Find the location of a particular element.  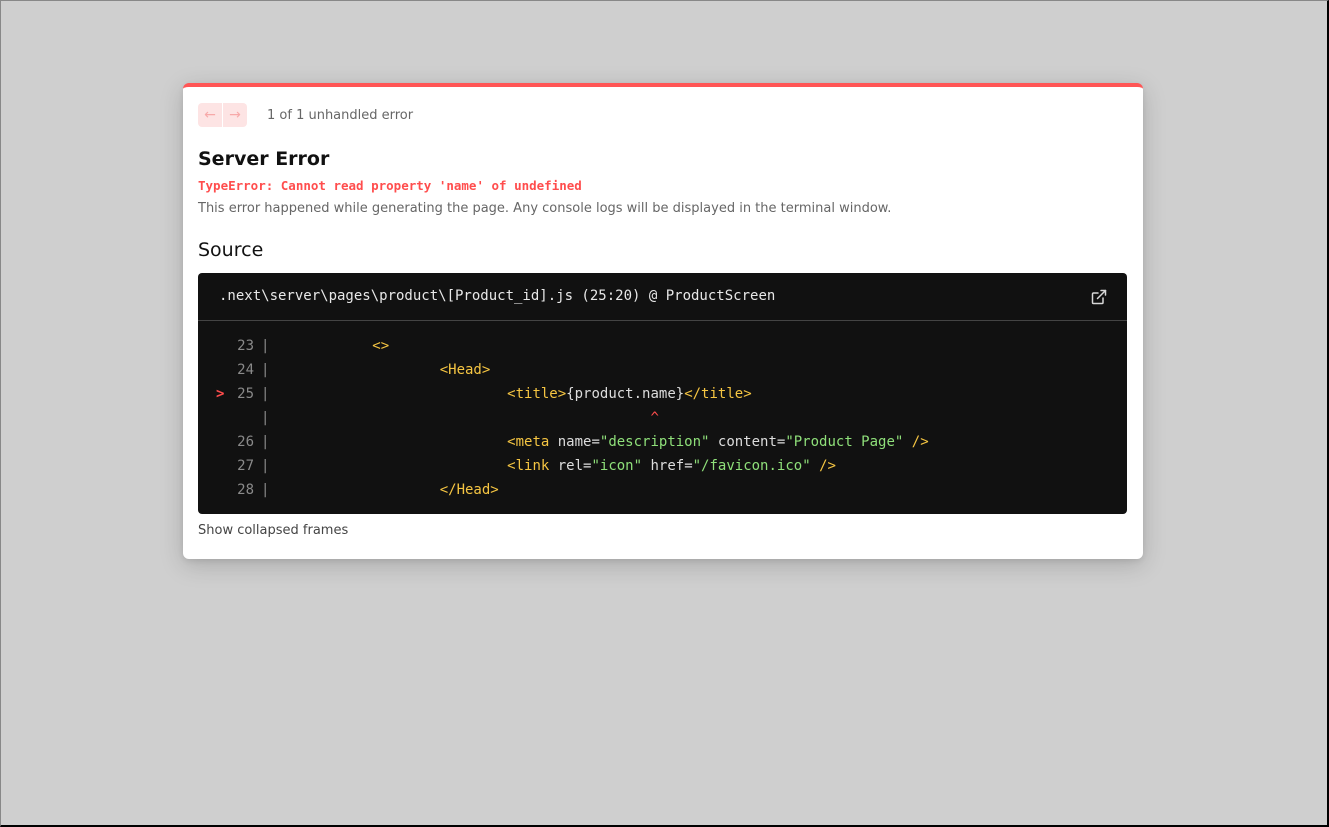

code-text: <title>{product.name}</title> is located at coordinates (520, 394).